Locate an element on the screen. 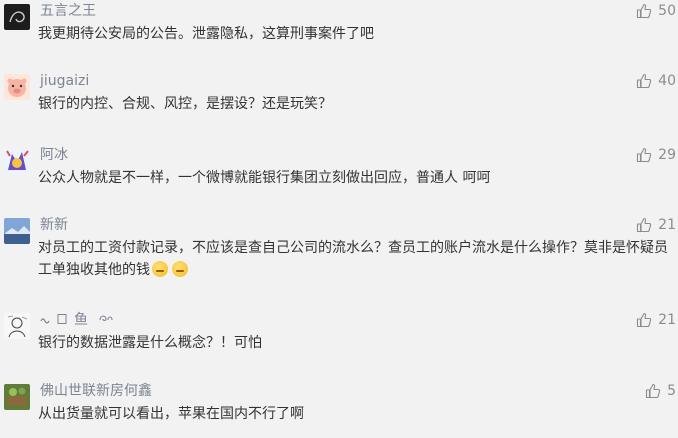 This screenshot has width=678, height=438. like-button: 5 is located at coordinates (660, 391).